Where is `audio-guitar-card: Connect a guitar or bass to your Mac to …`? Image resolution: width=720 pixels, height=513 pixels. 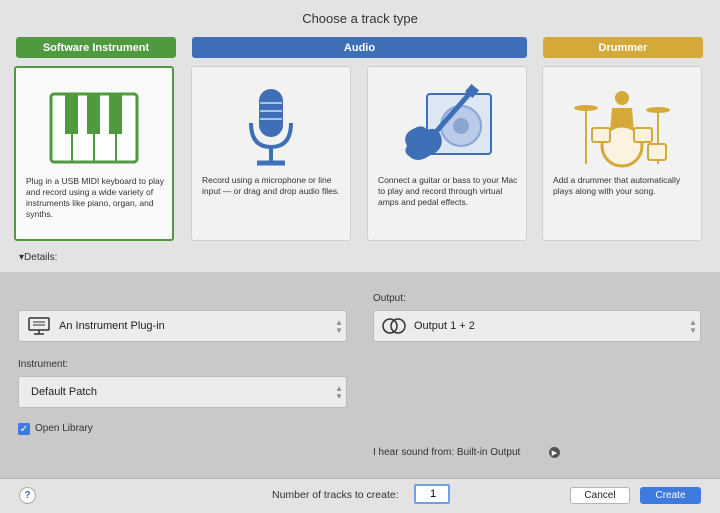
audio-guitar-card: Connect a guitar or bass to your Mac to … is located at coordinates (447, 153).